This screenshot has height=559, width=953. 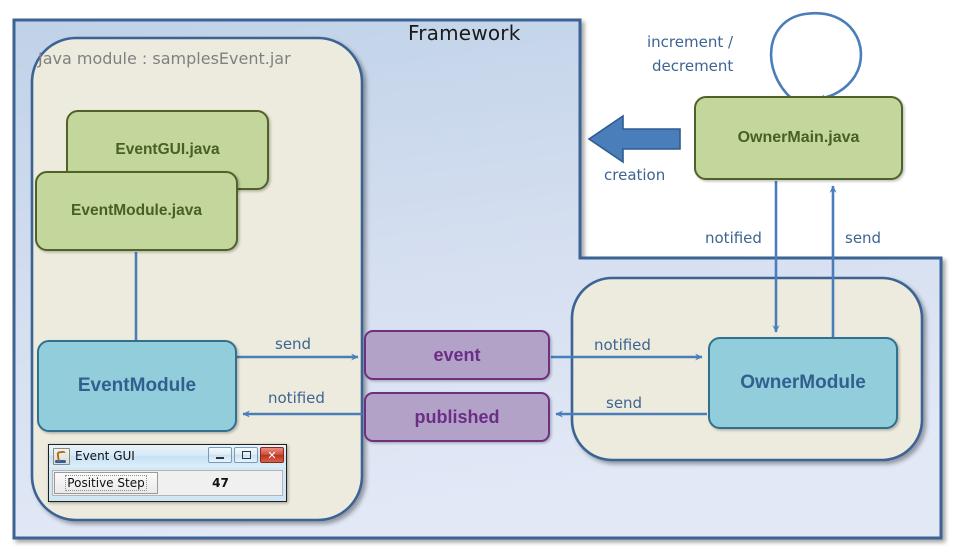 I want to click on java-window-content: Positive Step 47, so click(x=167, y=483).